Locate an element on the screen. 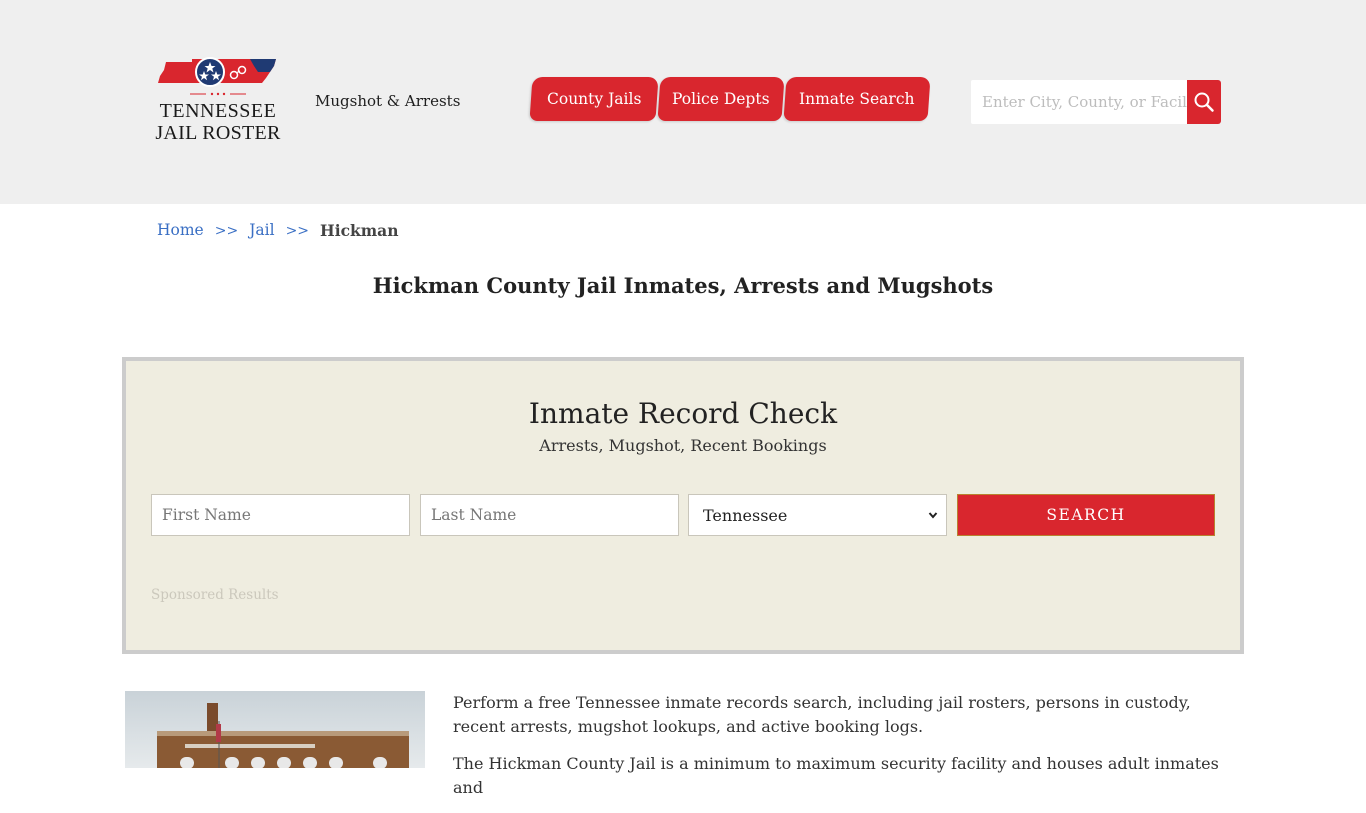 Image resolution: width=1366 pixels, height=813 pixels. site-logo: TENNESSEE JAIL ROSTER is located at coordinates (218, 102).